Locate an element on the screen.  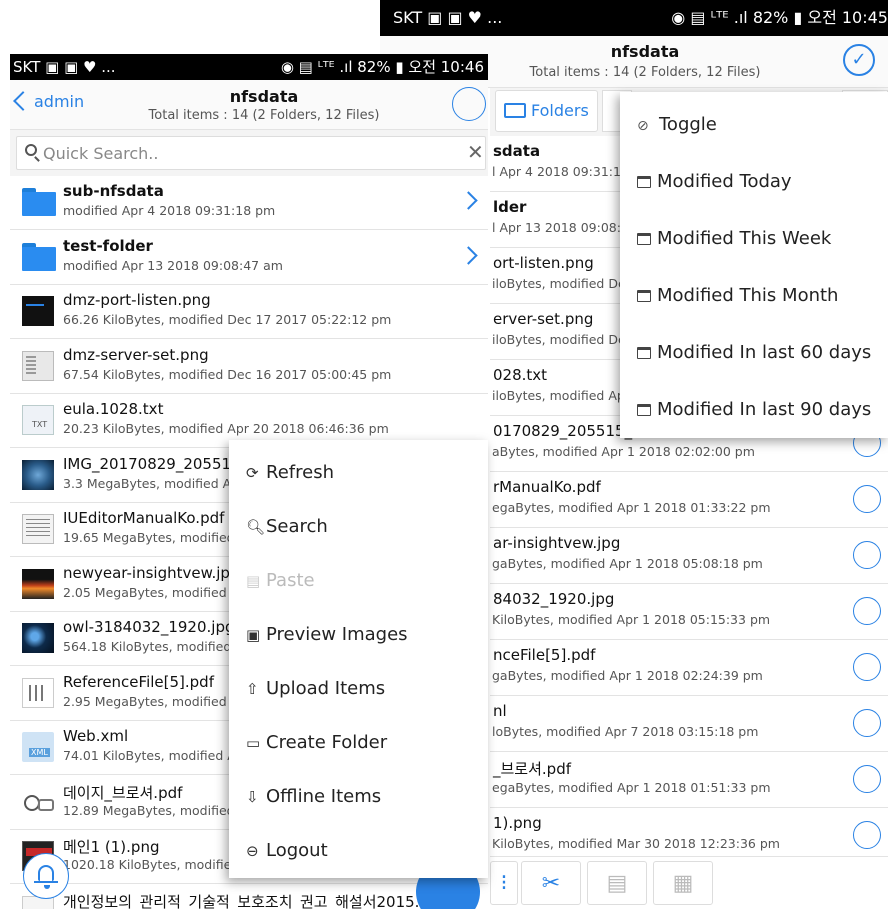
status-bar: SKT ▣ ▣ ♥ ... ◉ ▤ ᴸᵀᴱ .ıl 82% ▮ 오전 10:46 is located at coordinates (249, 67).